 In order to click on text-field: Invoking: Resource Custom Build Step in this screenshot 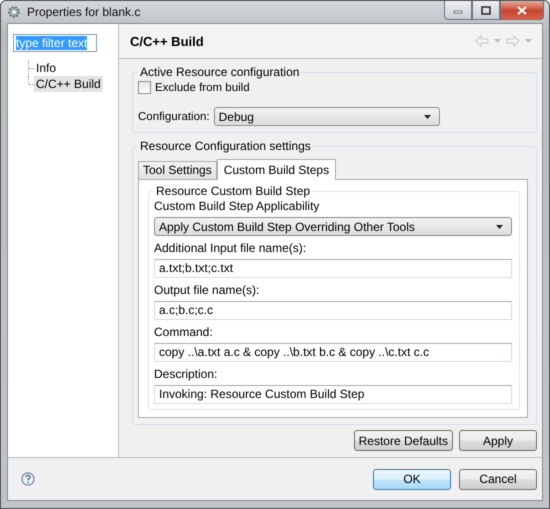, I will do `click(333, 394)`.